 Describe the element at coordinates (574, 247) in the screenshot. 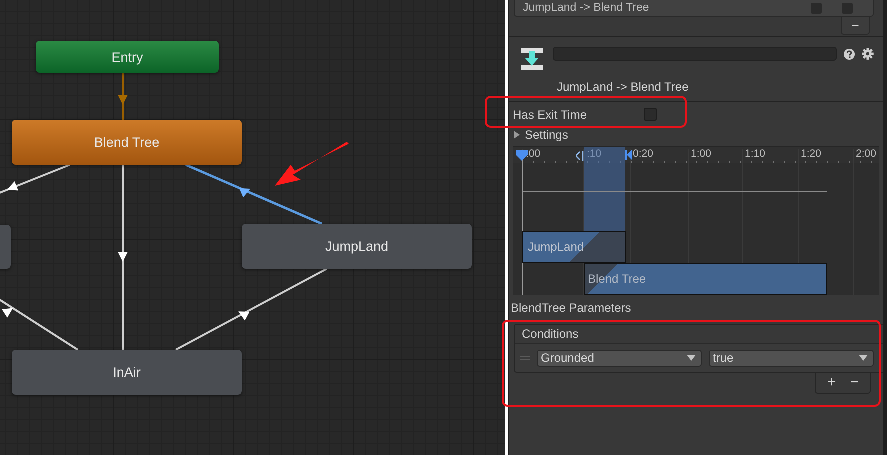

I see `animation-clip: JumpLand` at that location.